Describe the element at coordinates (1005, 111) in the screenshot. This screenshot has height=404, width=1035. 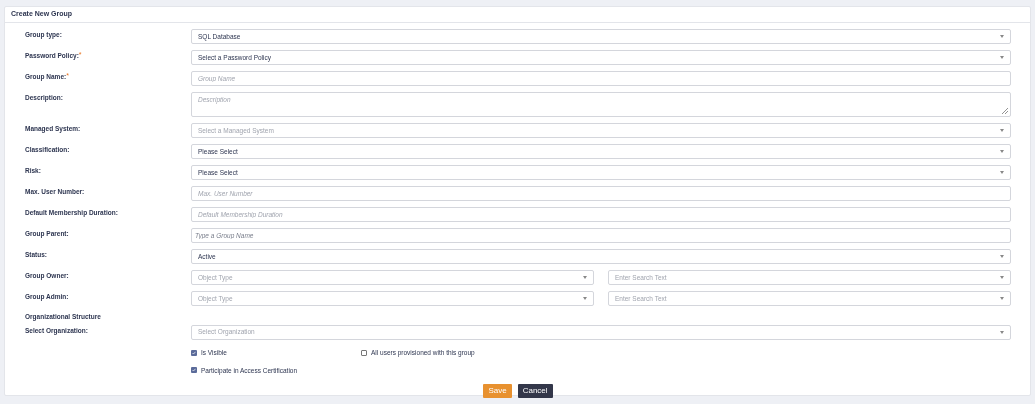
I see `resize-handle-icon` at that location.